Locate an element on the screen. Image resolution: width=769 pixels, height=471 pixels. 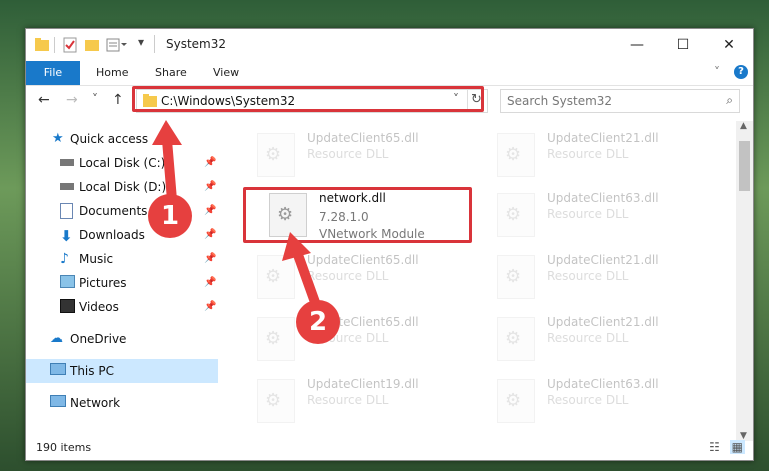
step-2-badge: 2 is located at coordinates (318, 322).